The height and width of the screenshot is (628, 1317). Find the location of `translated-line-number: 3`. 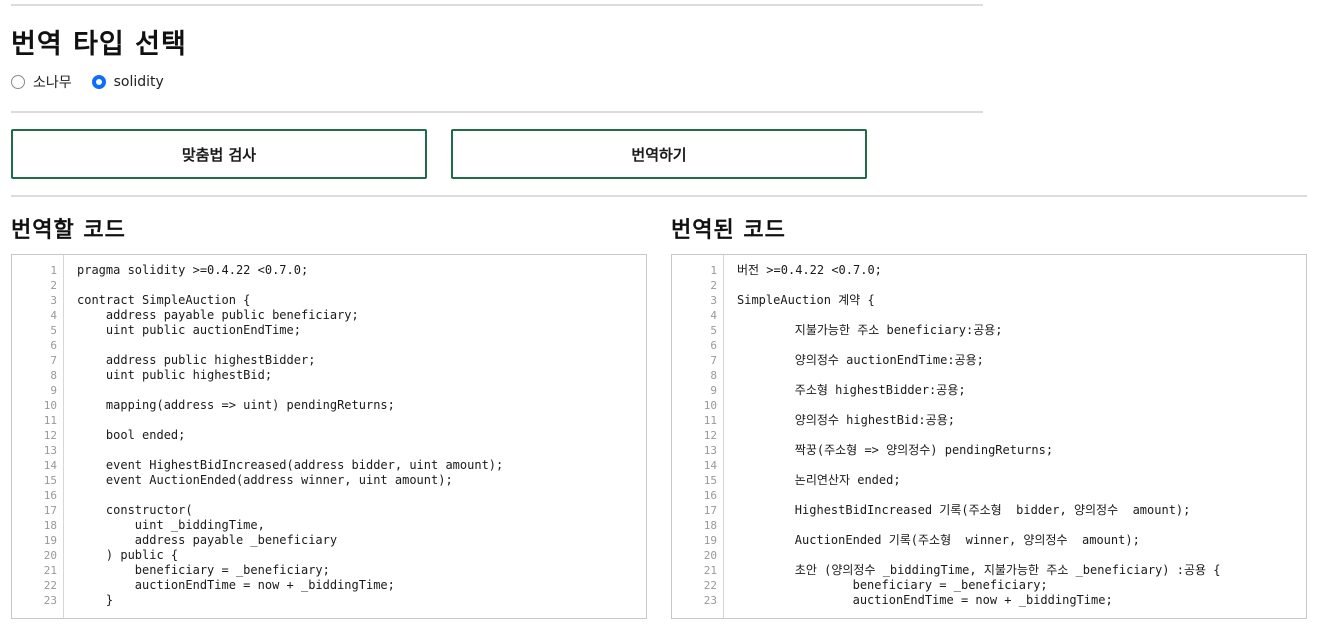

translated-line-number: 3 is located at coordinates (713, 300).